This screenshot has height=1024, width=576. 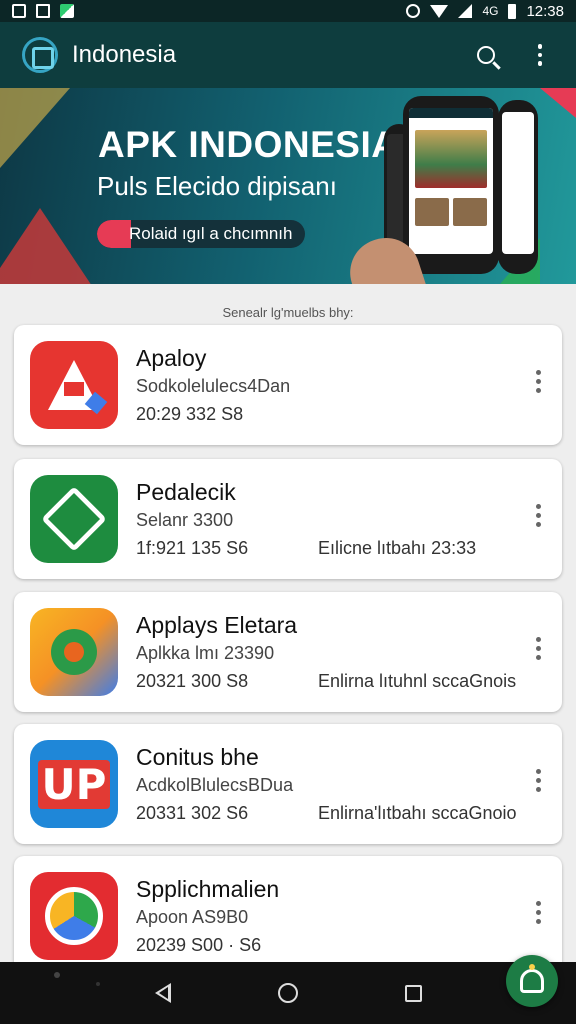 I want to click on app-subtitle: Apoon AS9B0, so click(x=192, y=917).